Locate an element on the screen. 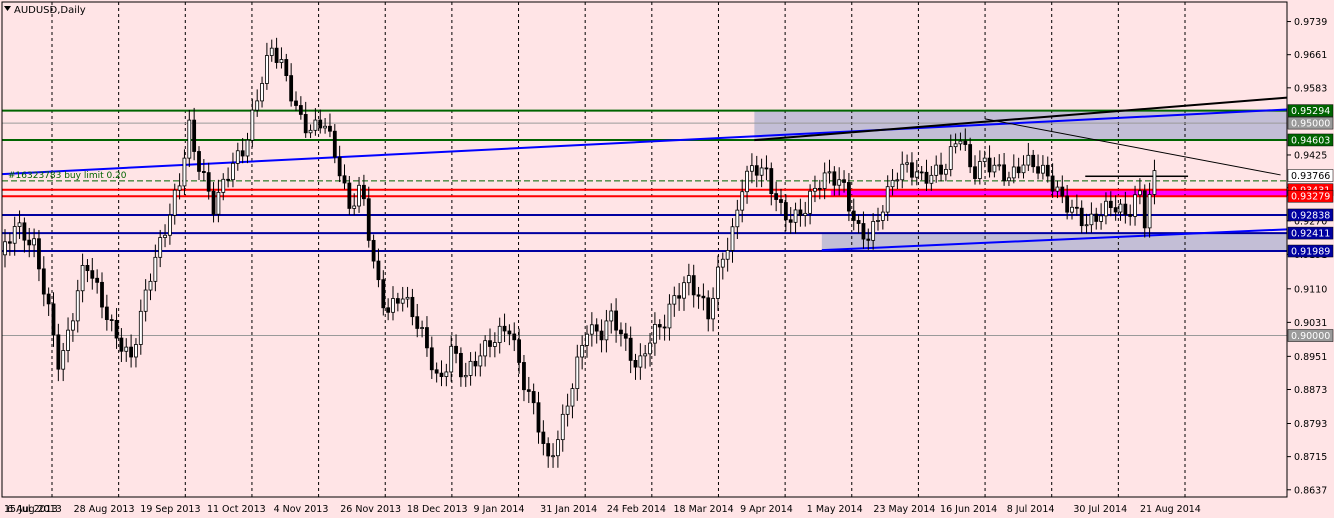 The height and width of the screenshot is (522, 1334). price-label: 0.91989 is located at coordinates (1310, 252).